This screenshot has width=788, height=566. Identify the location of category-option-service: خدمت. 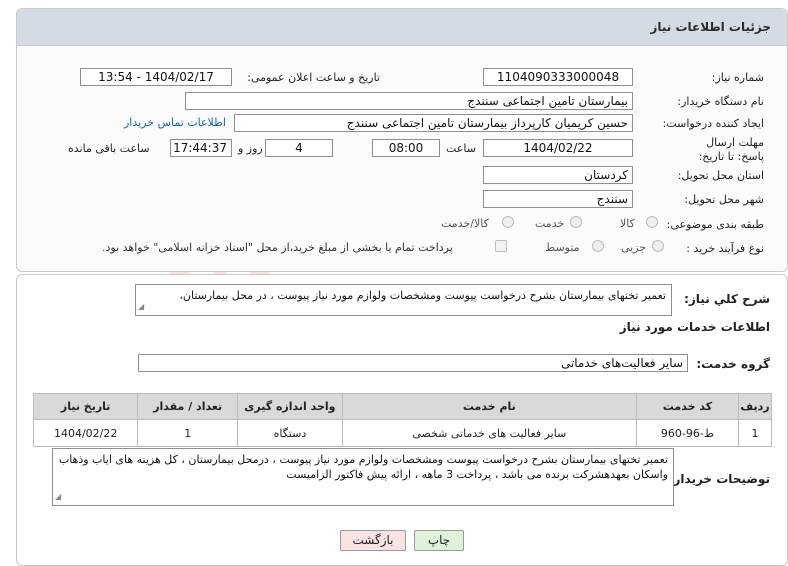
(550, 223).